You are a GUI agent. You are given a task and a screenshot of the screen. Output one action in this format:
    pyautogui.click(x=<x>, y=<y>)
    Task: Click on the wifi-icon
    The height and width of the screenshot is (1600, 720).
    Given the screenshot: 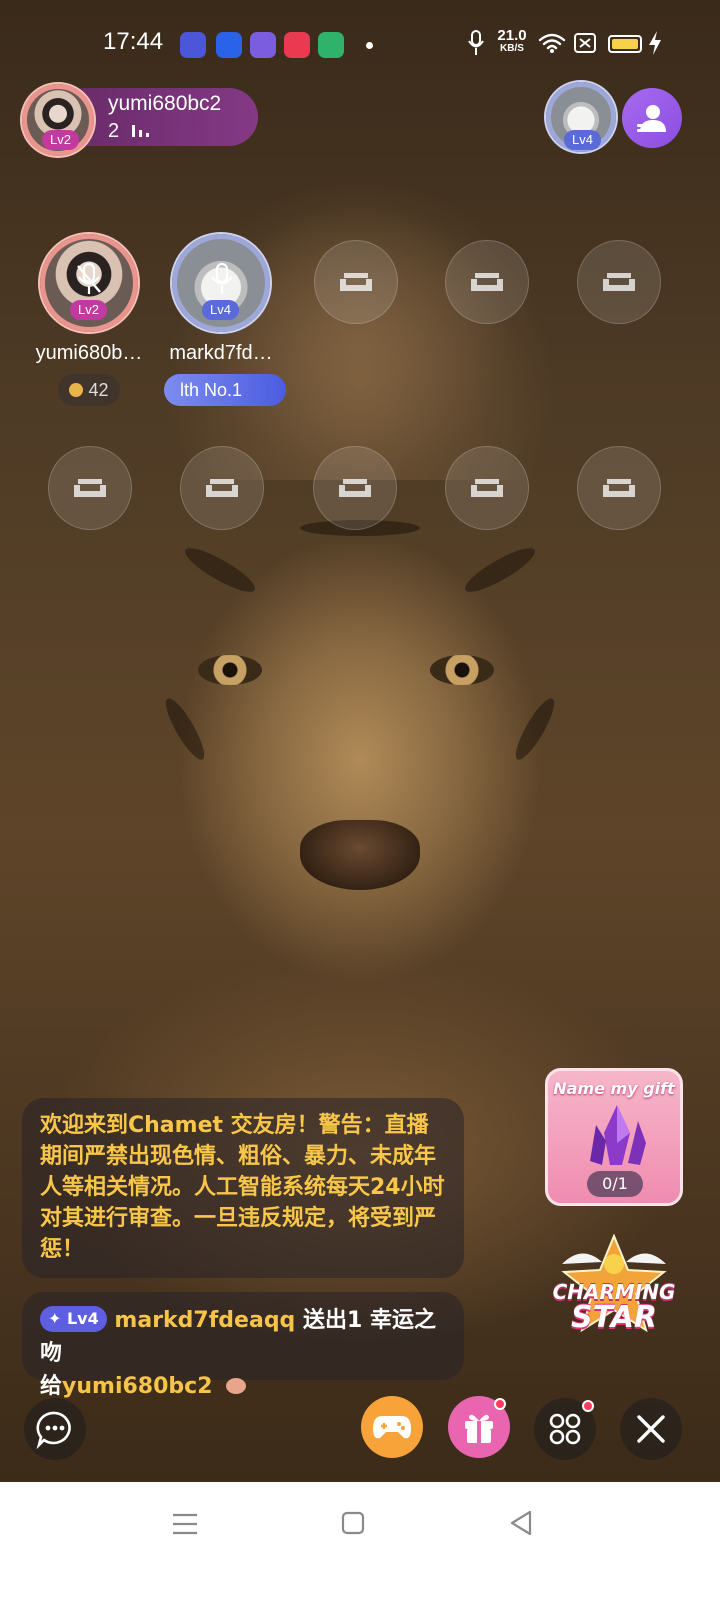 What is the action you would take?
    pyautogui.click(x=552, y=43)
    